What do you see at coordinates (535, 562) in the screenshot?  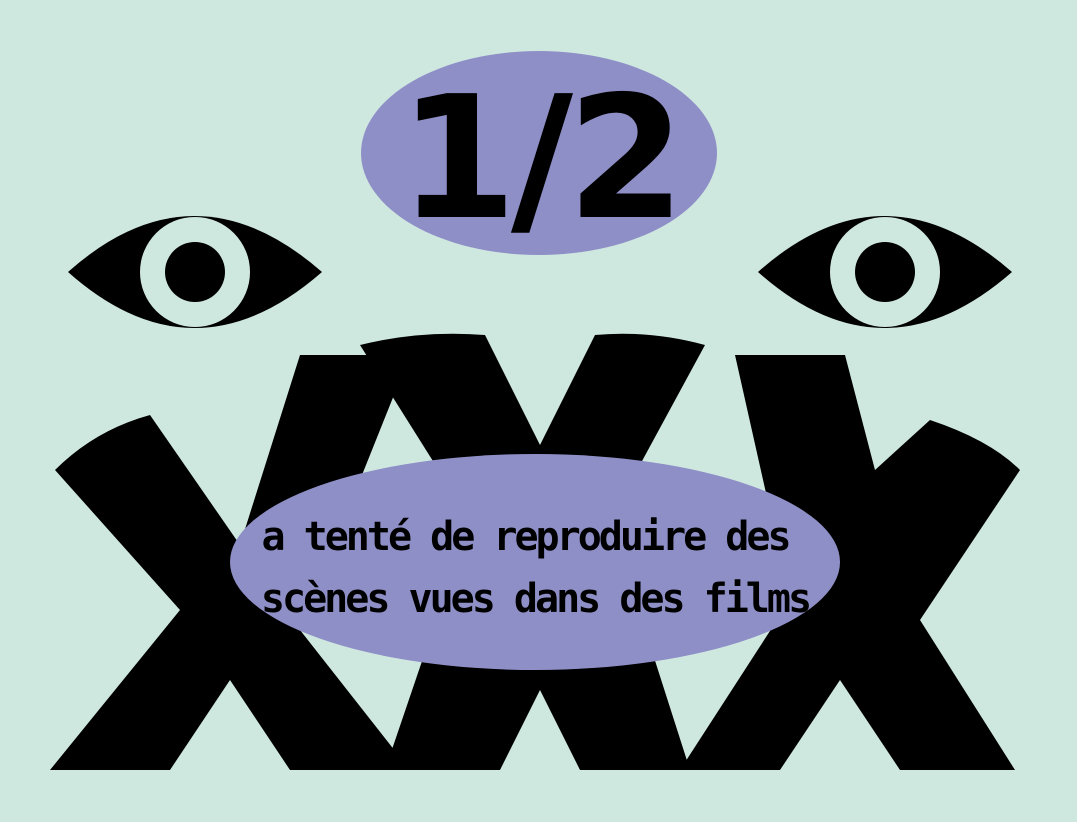 I see `caption-oval` at bounding box center [535, 562].